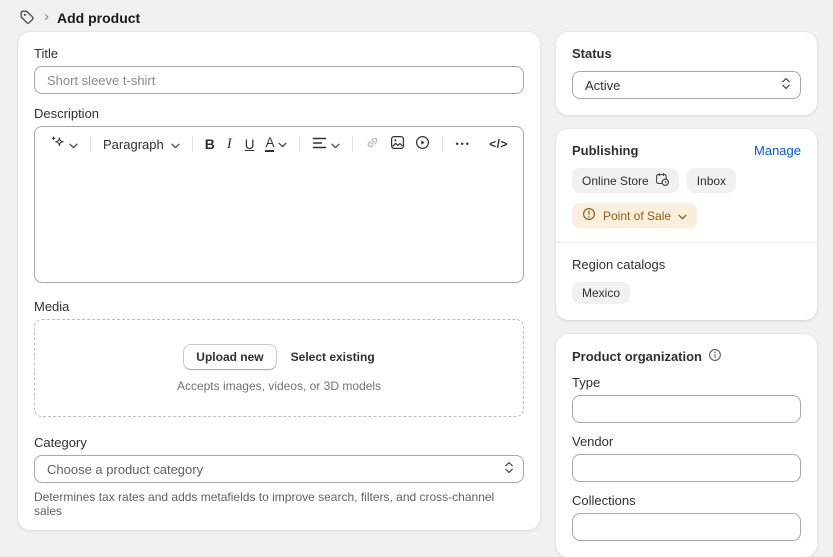 This screenshot has width=833, height=557. What do you see at coordinates (637, 356) in the screenshot?
I see `organization-title: Product organization` at bounding box center [637, 356].